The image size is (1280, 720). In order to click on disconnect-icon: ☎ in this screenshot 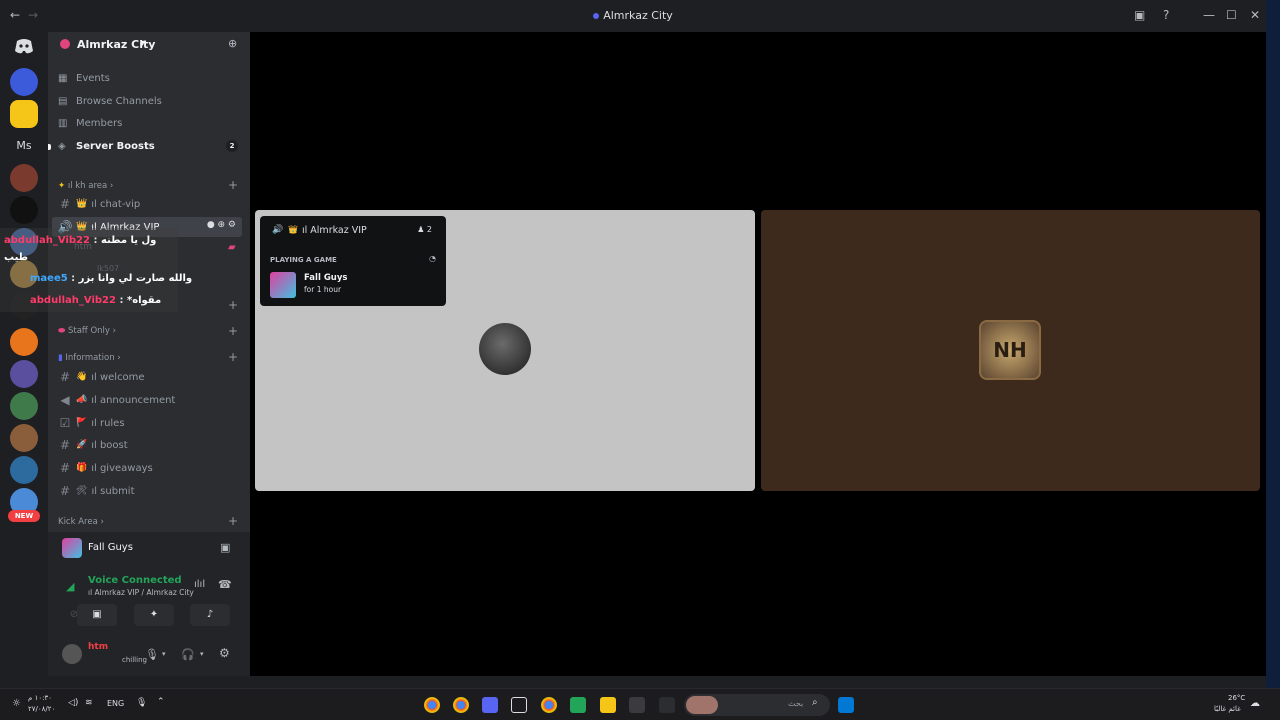, I will do `click(225, 584)`.